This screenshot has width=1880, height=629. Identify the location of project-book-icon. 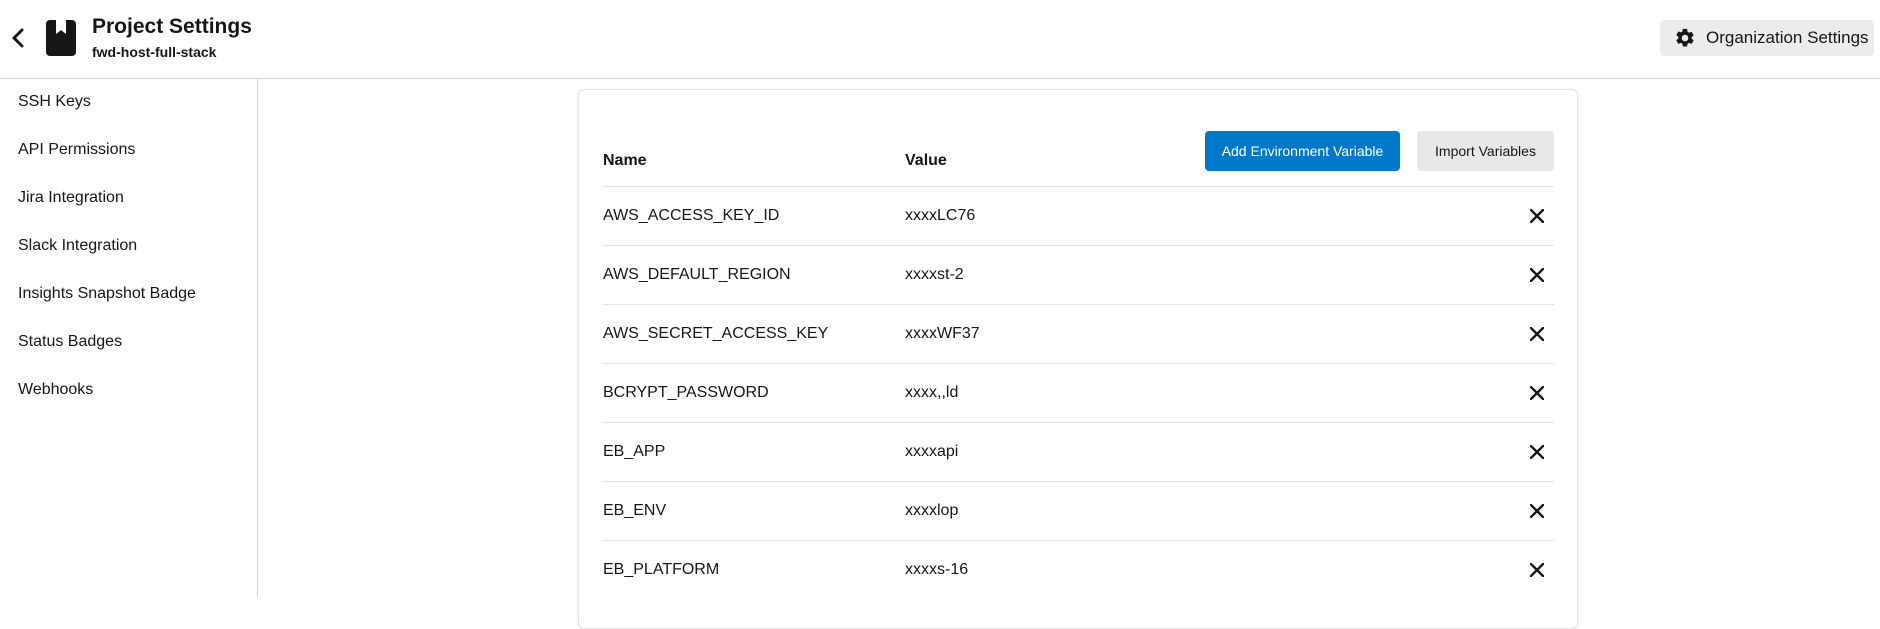
(61, 38).